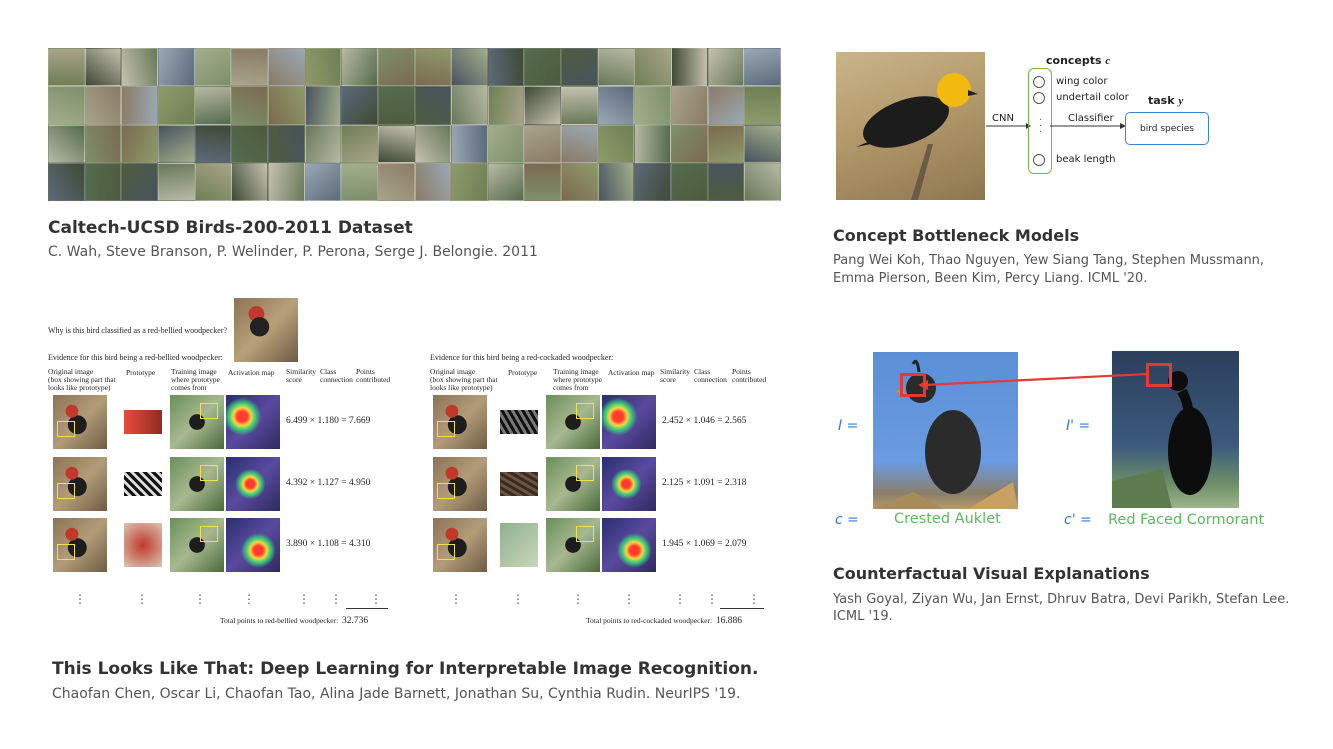 Image resolution: width=1333 pixels, height=749 pixels. What do you see at coordinates (847, 520) in the screenshot?
I see `c-label: c =` at bounding box center [847, 520].